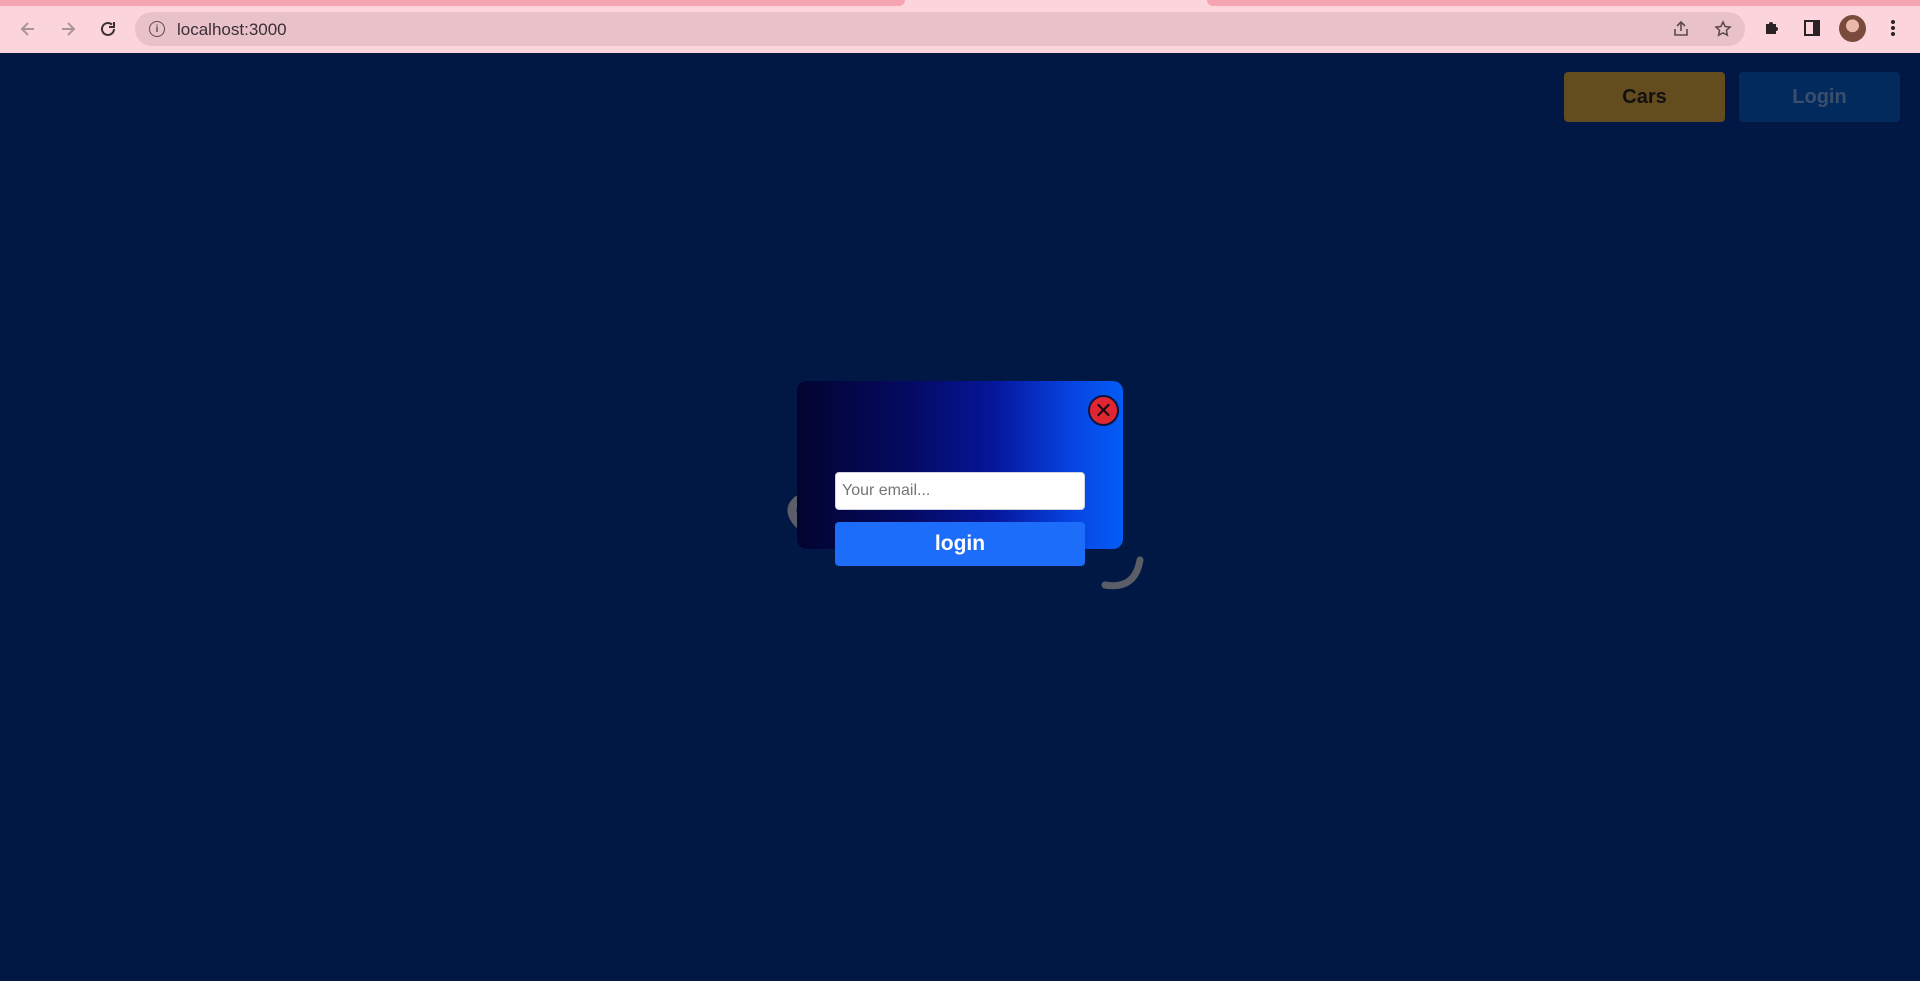  What do you see at coordinates (960, 3) in the screenshot?
I see `tab-strip` at bounding box center [960, 3].